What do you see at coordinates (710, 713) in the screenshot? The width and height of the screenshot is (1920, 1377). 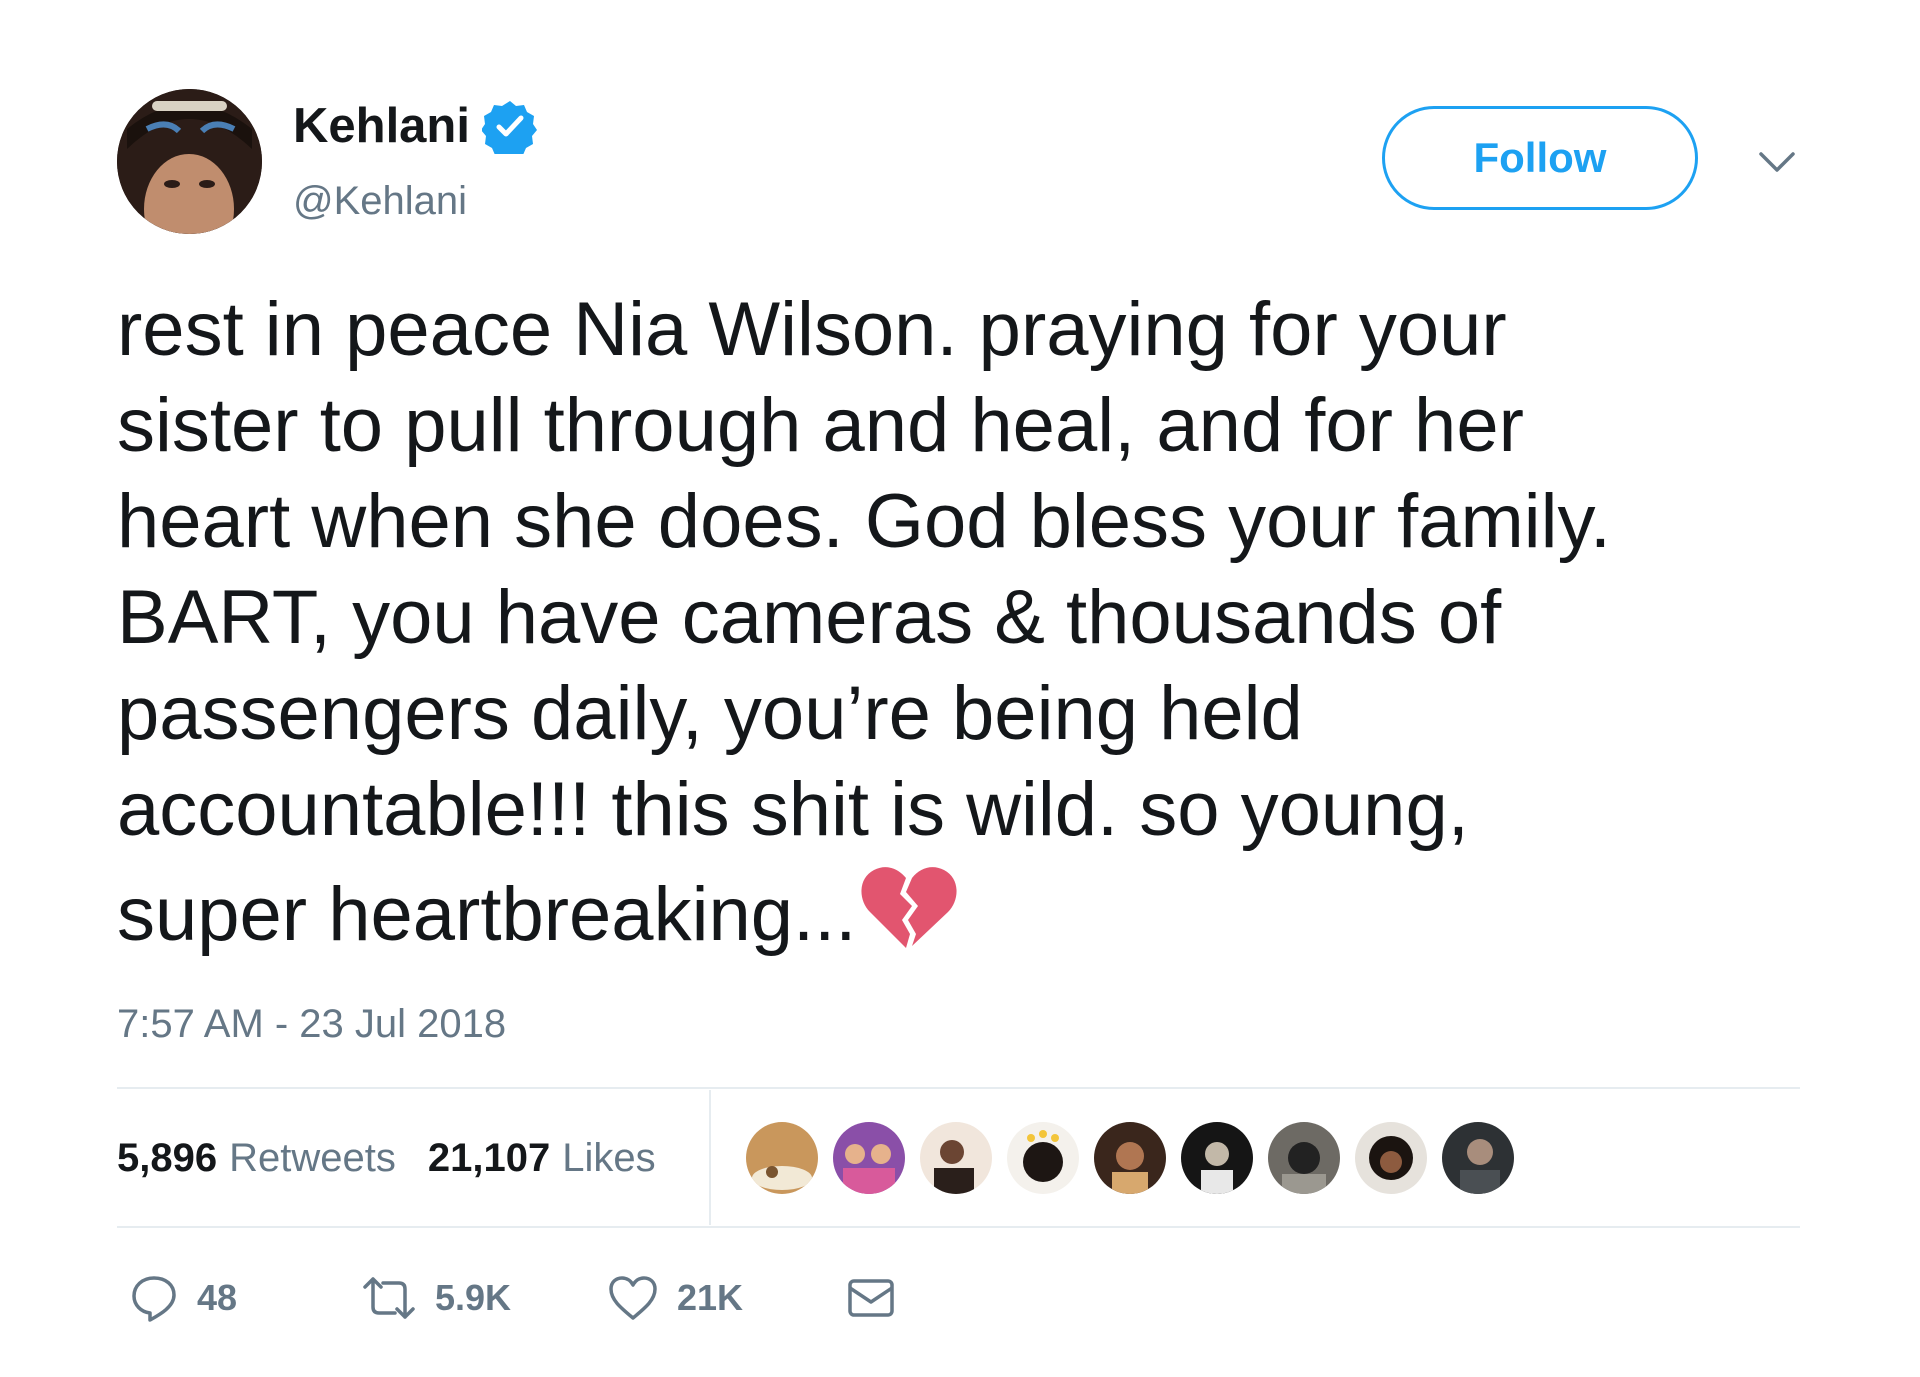 I see `tweet-line: passengers daily, you’re being held` at bounding box center [710, 713].